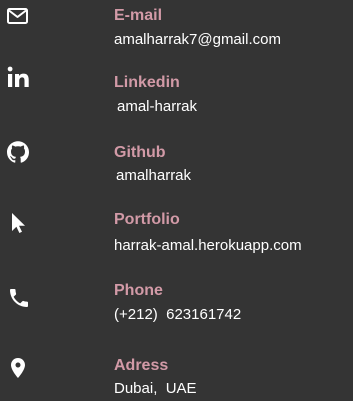 The height and width of the screenshot is (401, 353). I want to click on contact-github: Github amalharrak, so click(176, 165).